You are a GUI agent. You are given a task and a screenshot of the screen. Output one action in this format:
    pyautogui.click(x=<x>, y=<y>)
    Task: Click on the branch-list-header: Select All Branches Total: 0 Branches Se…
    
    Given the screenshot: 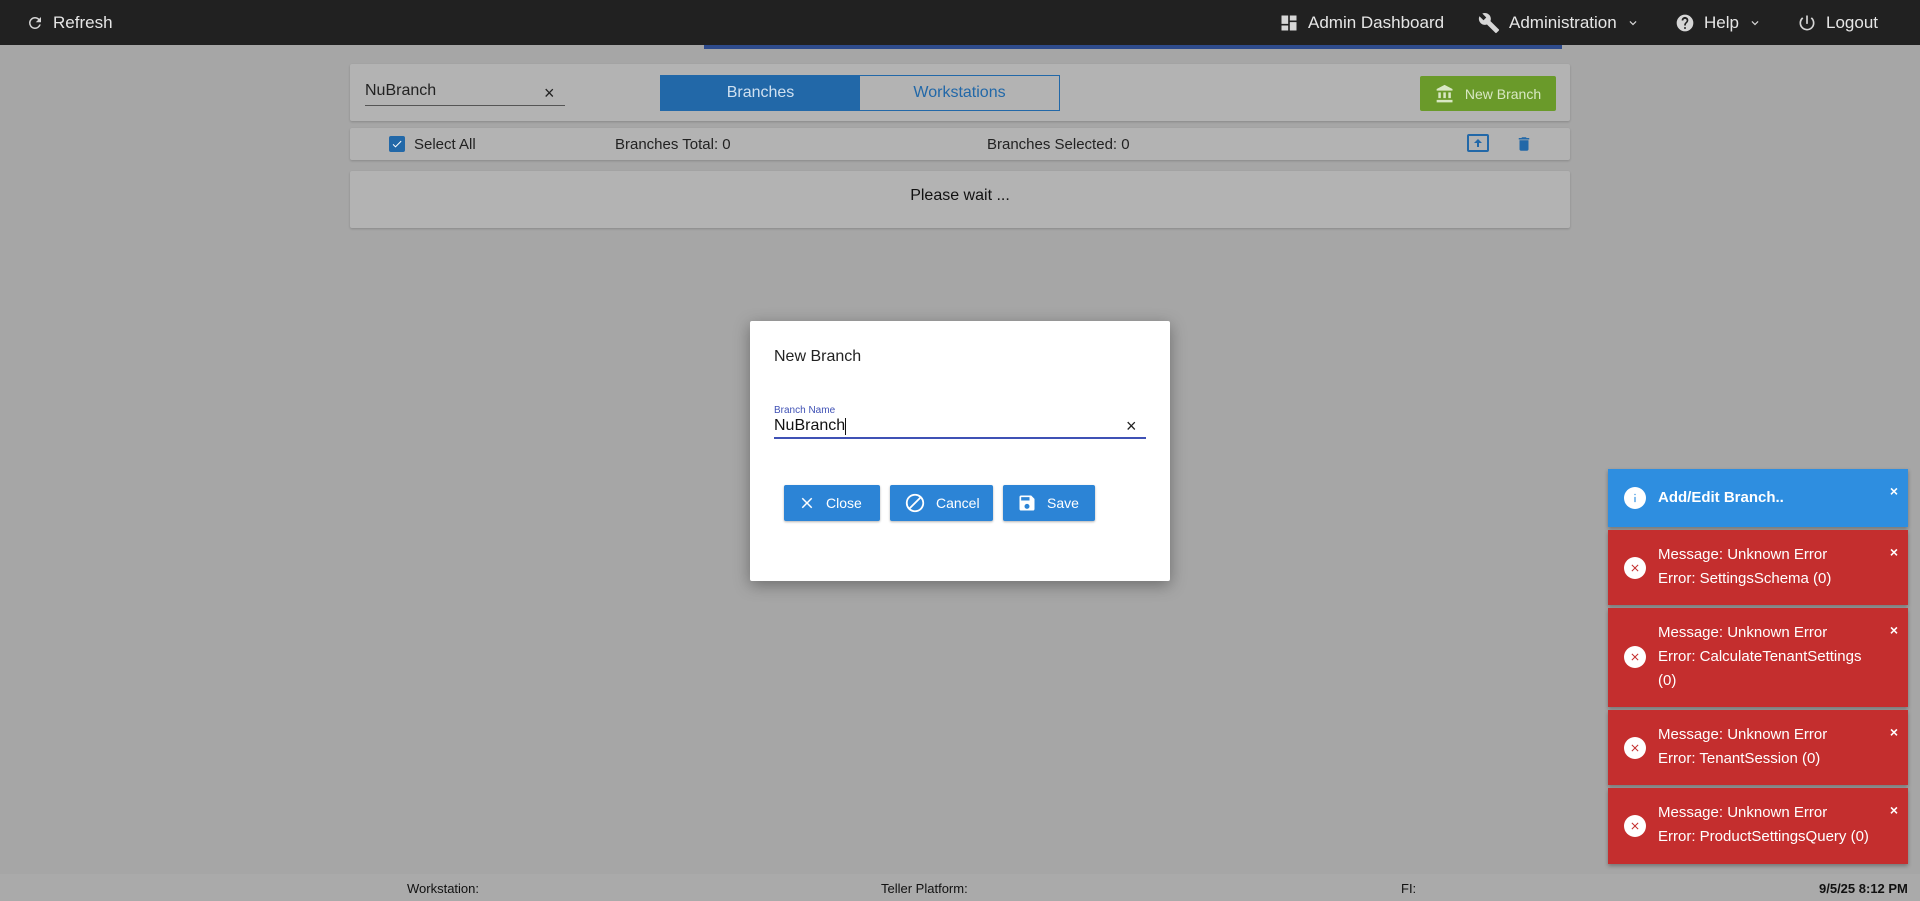 What is the action you would take?
    pyautogui.click(x=960, y=144)
    